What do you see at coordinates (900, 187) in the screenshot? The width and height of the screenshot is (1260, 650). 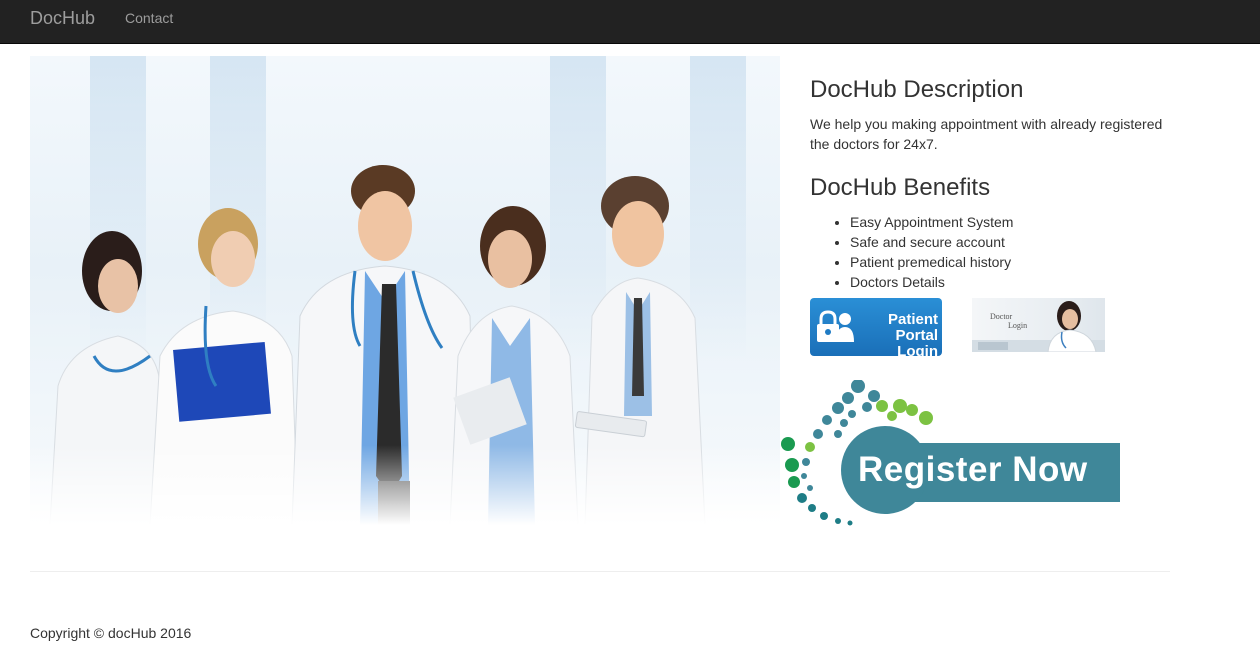 I see `benefits-heading: DocHub Benefits` at bounding box center [900, 187].